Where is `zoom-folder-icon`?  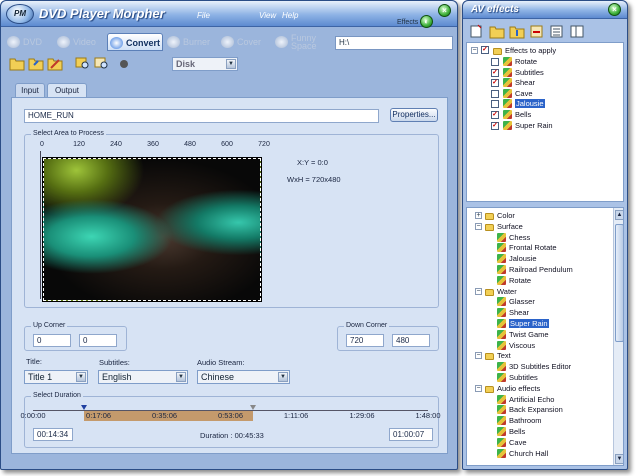 zoom-folder-icon is located at coordinates (83, 63).